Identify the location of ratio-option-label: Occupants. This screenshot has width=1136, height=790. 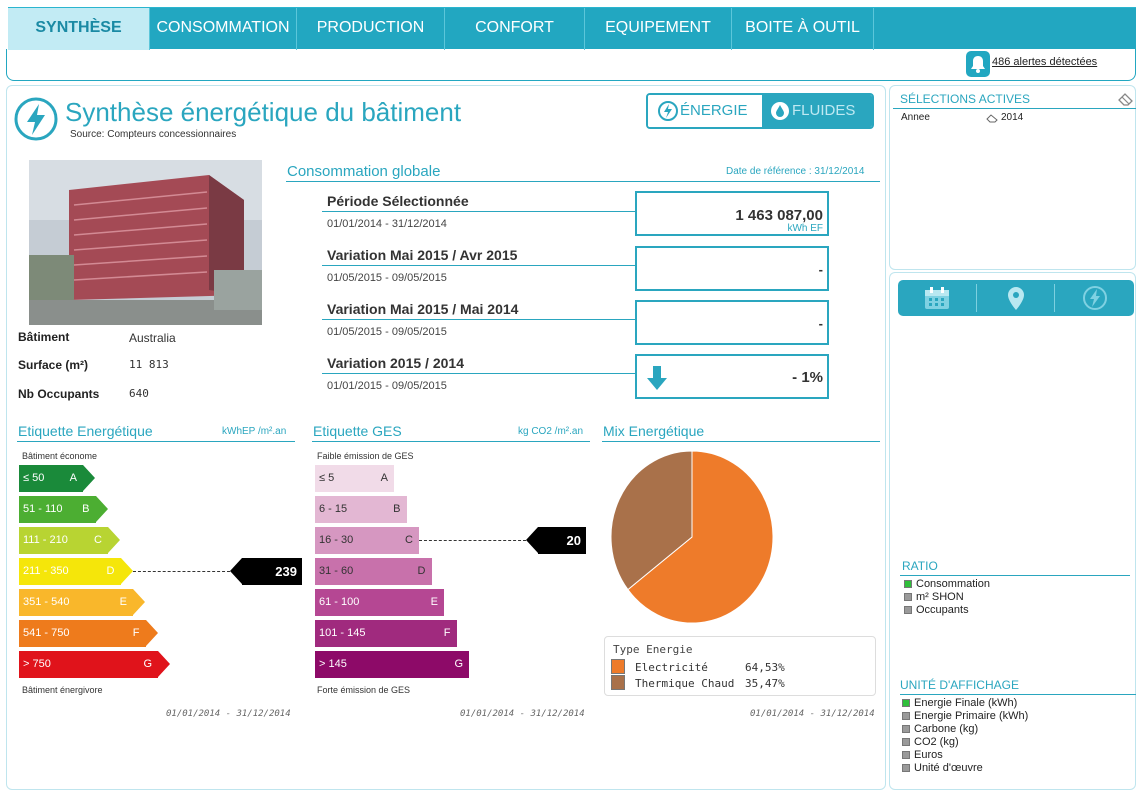
(942, 610).